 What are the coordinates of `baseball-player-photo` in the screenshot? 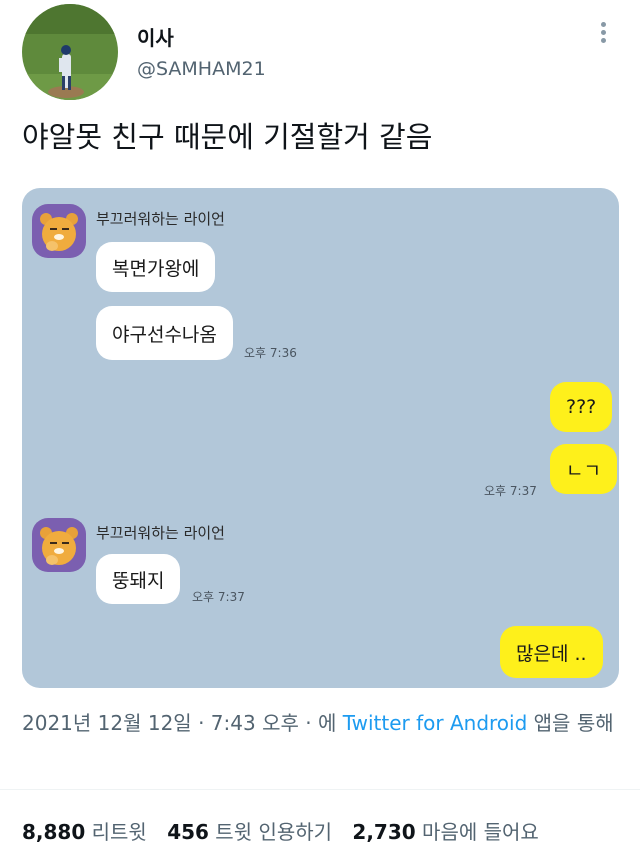 It's located at (70, 52).